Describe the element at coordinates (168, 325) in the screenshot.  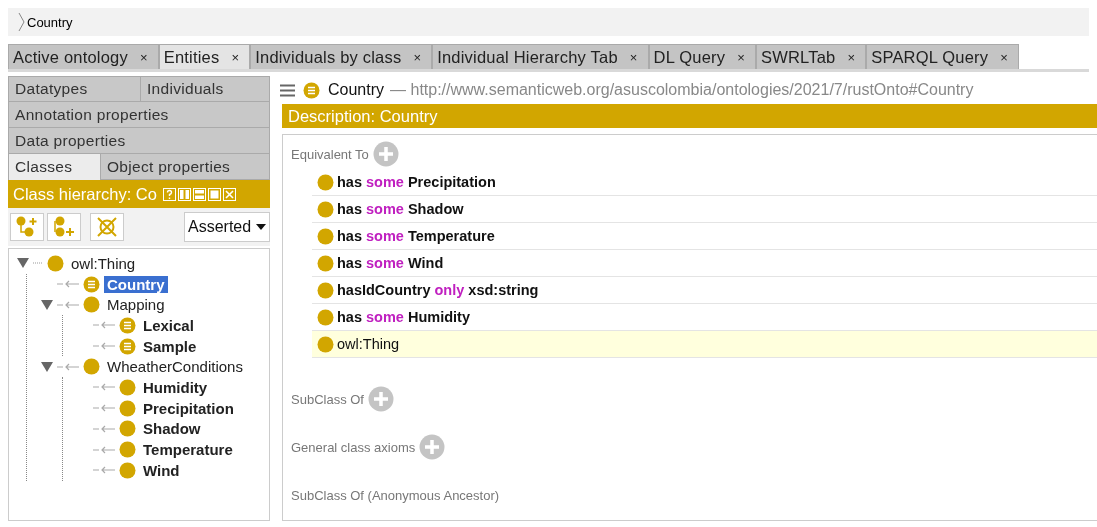
I see `tree-item: Lexical` at that location.